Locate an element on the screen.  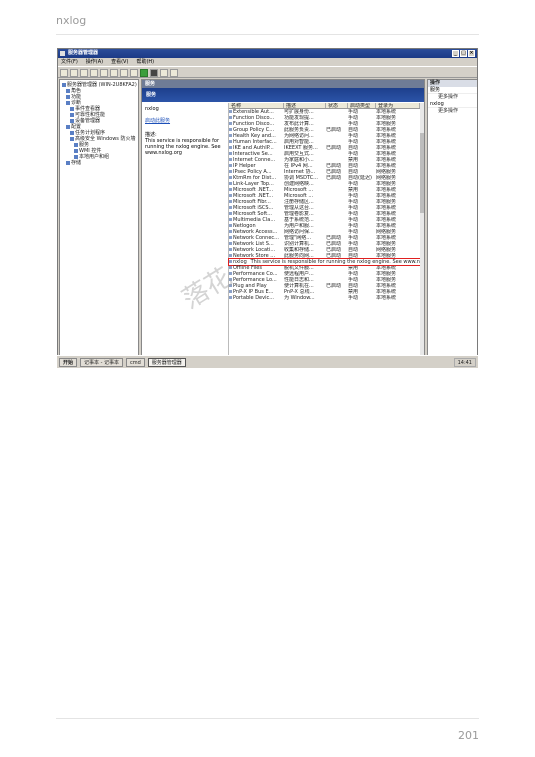
actions-group-nxlog: nxlog is located at coordinates (452, 104).